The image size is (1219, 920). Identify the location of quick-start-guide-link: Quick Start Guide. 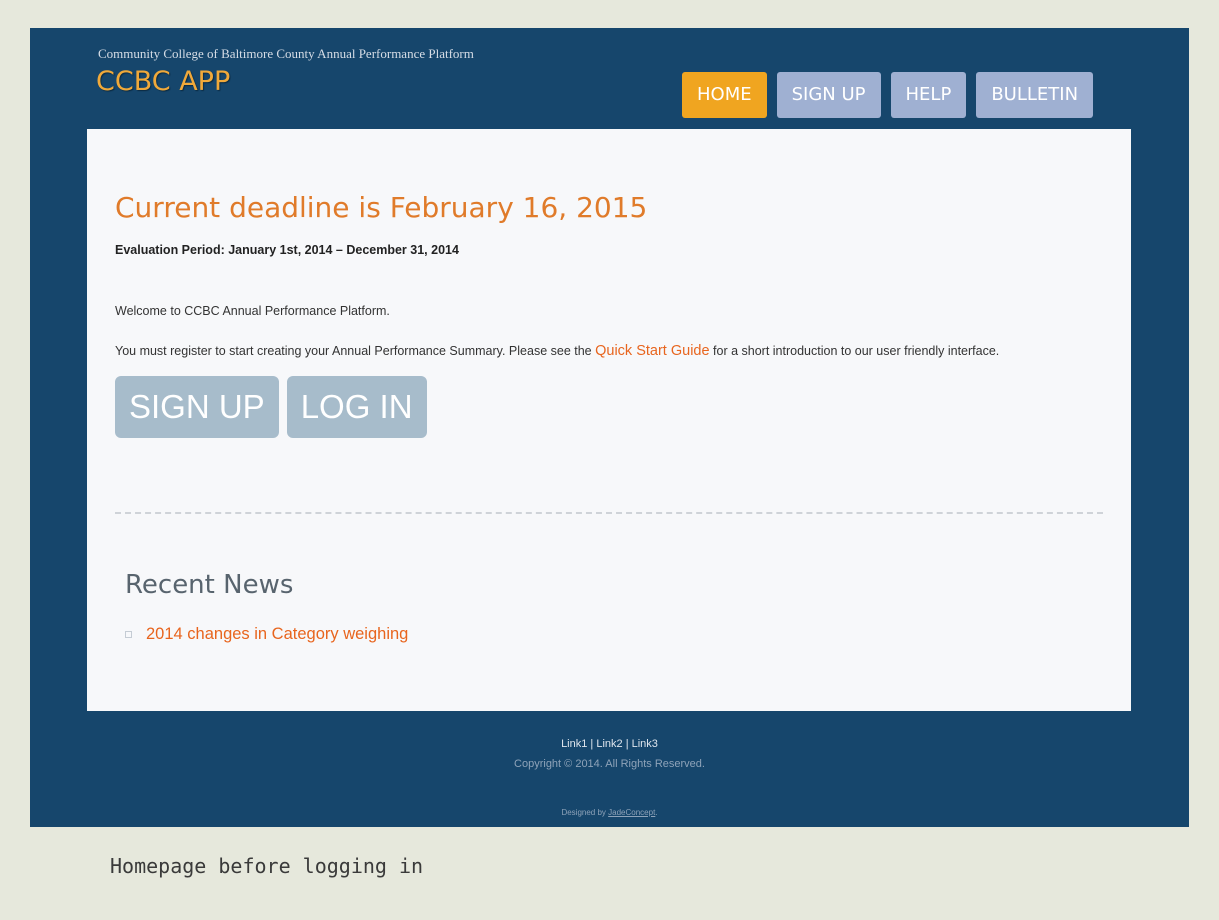
(652, 351).